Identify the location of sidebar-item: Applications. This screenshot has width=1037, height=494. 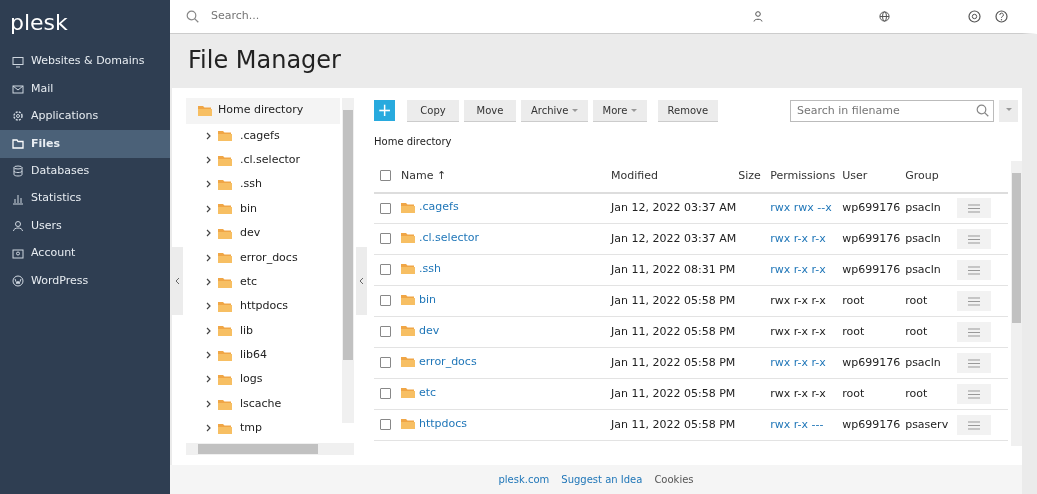
(85, 116).